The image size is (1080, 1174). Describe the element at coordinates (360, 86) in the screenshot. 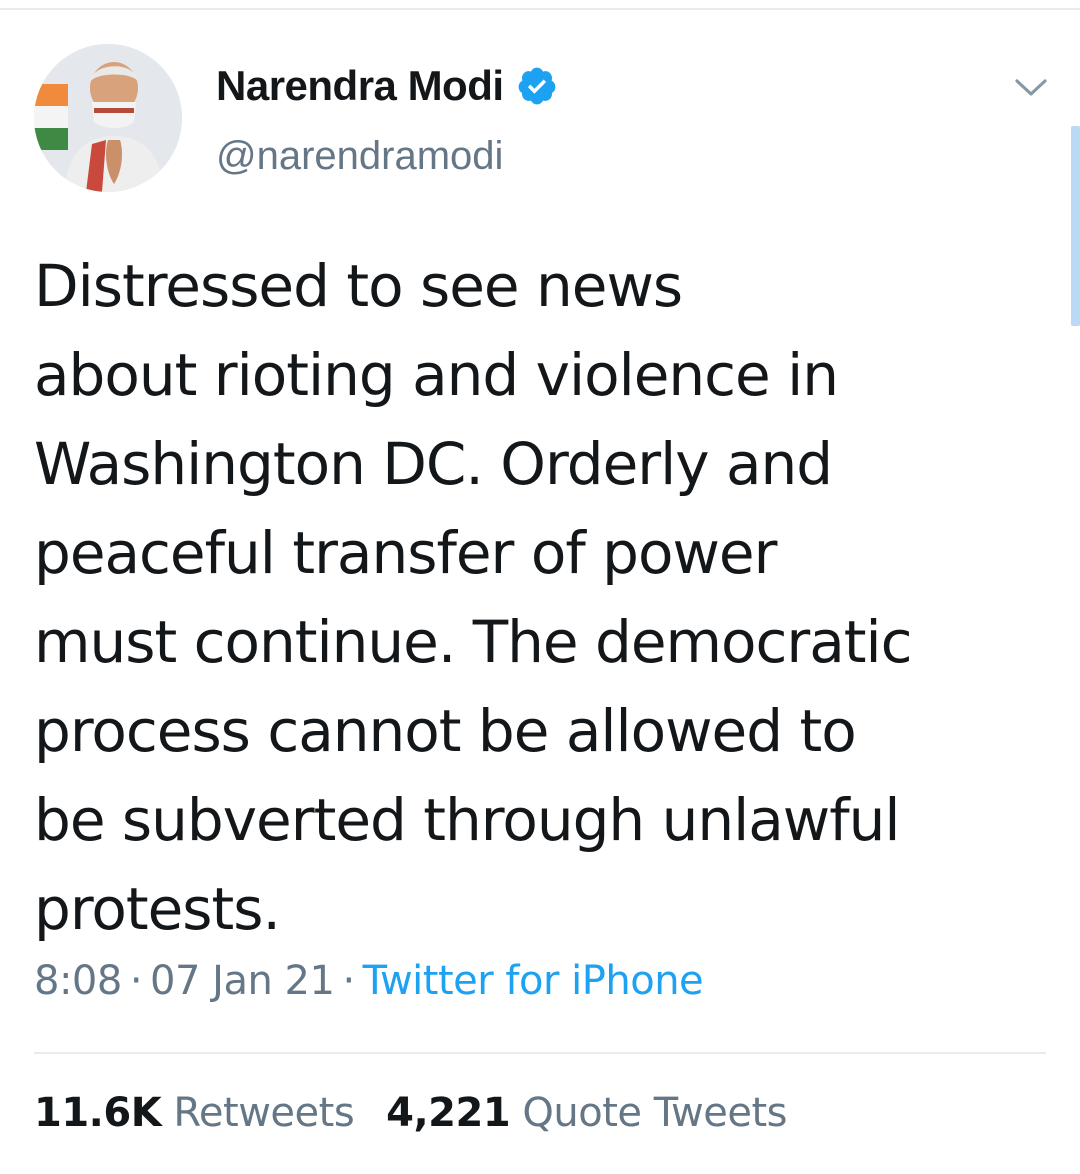

I see `display-name: Narendra Modi` at that location.